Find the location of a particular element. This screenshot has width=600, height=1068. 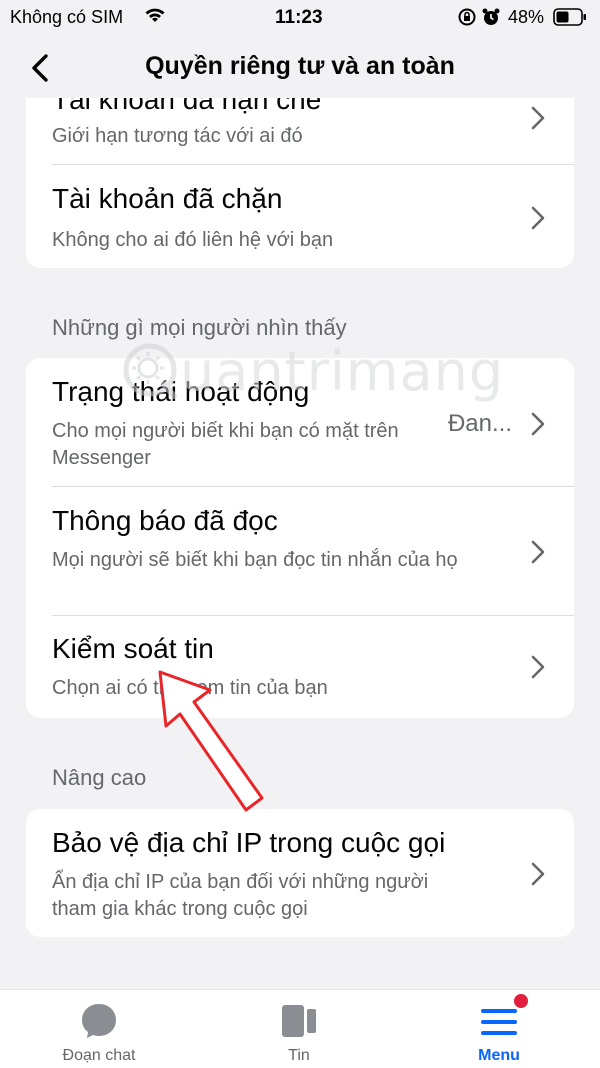

alarm-icon is located at coordinates (491, 16).